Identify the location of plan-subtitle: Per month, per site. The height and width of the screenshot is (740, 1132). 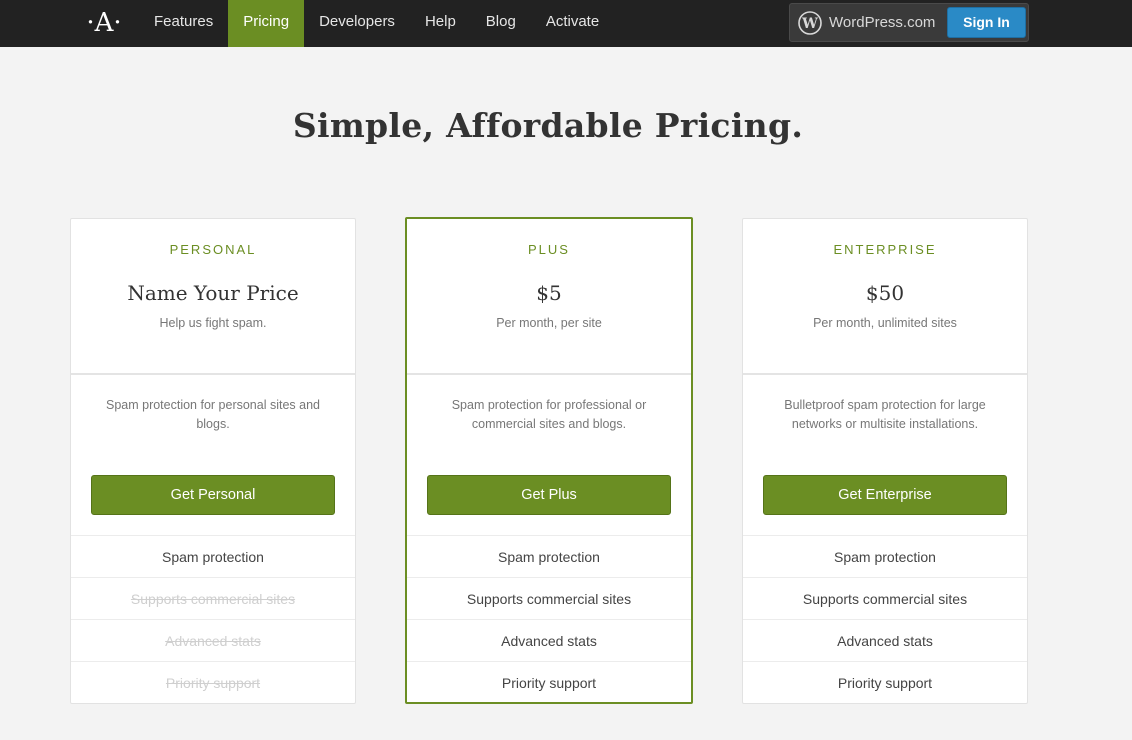
(549, 323).